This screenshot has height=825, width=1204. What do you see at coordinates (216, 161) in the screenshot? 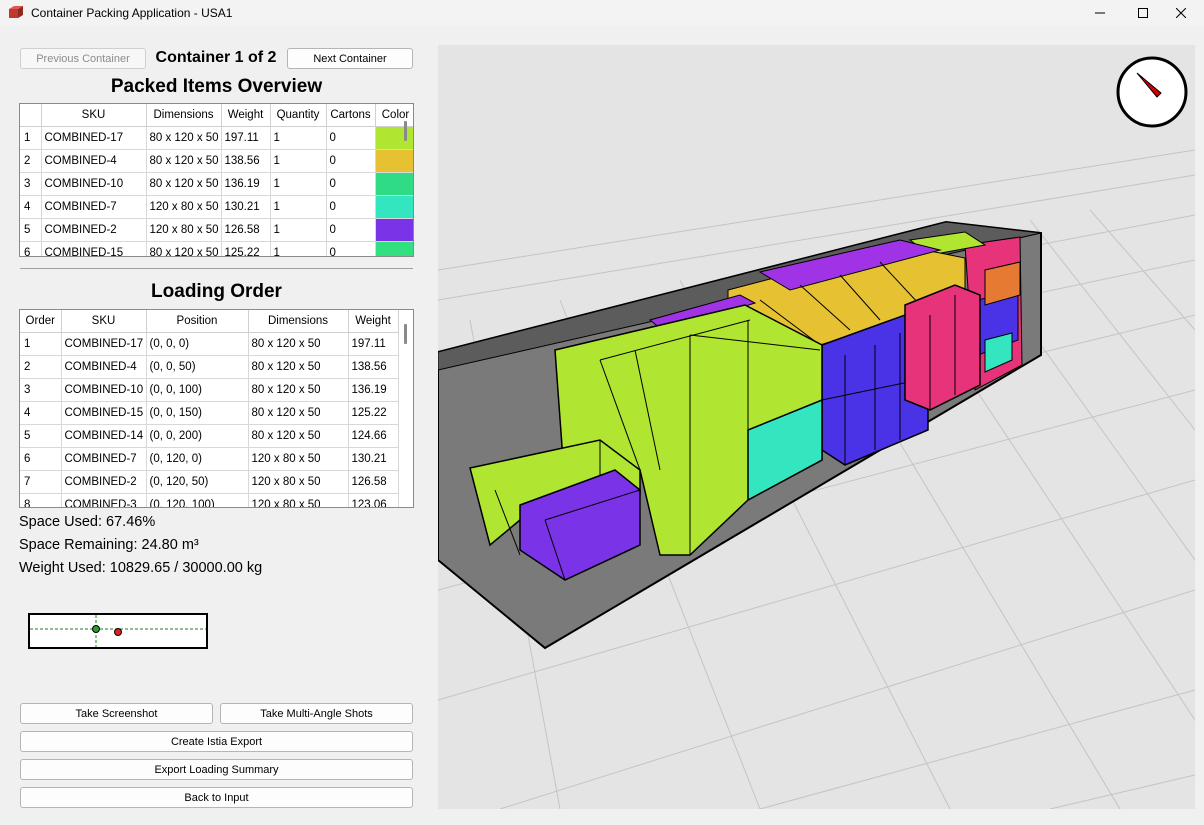
I see `table-row: 2 COMBINED-4 80 x 120 x 50 138.56 1 0` at bounding box center [216, 161].